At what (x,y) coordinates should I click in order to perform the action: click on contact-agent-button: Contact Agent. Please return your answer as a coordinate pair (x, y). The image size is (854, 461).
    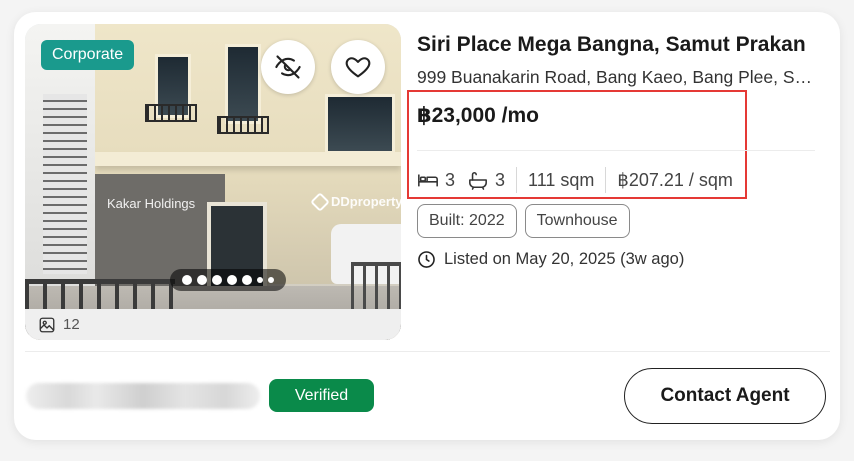
    Looking at the image, I should click on (725, 396).